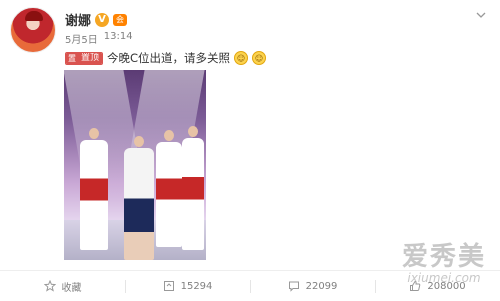  Describe the element at coordinates (118, 36) in the screenshot. I see `post-time: 13:14` at that location.